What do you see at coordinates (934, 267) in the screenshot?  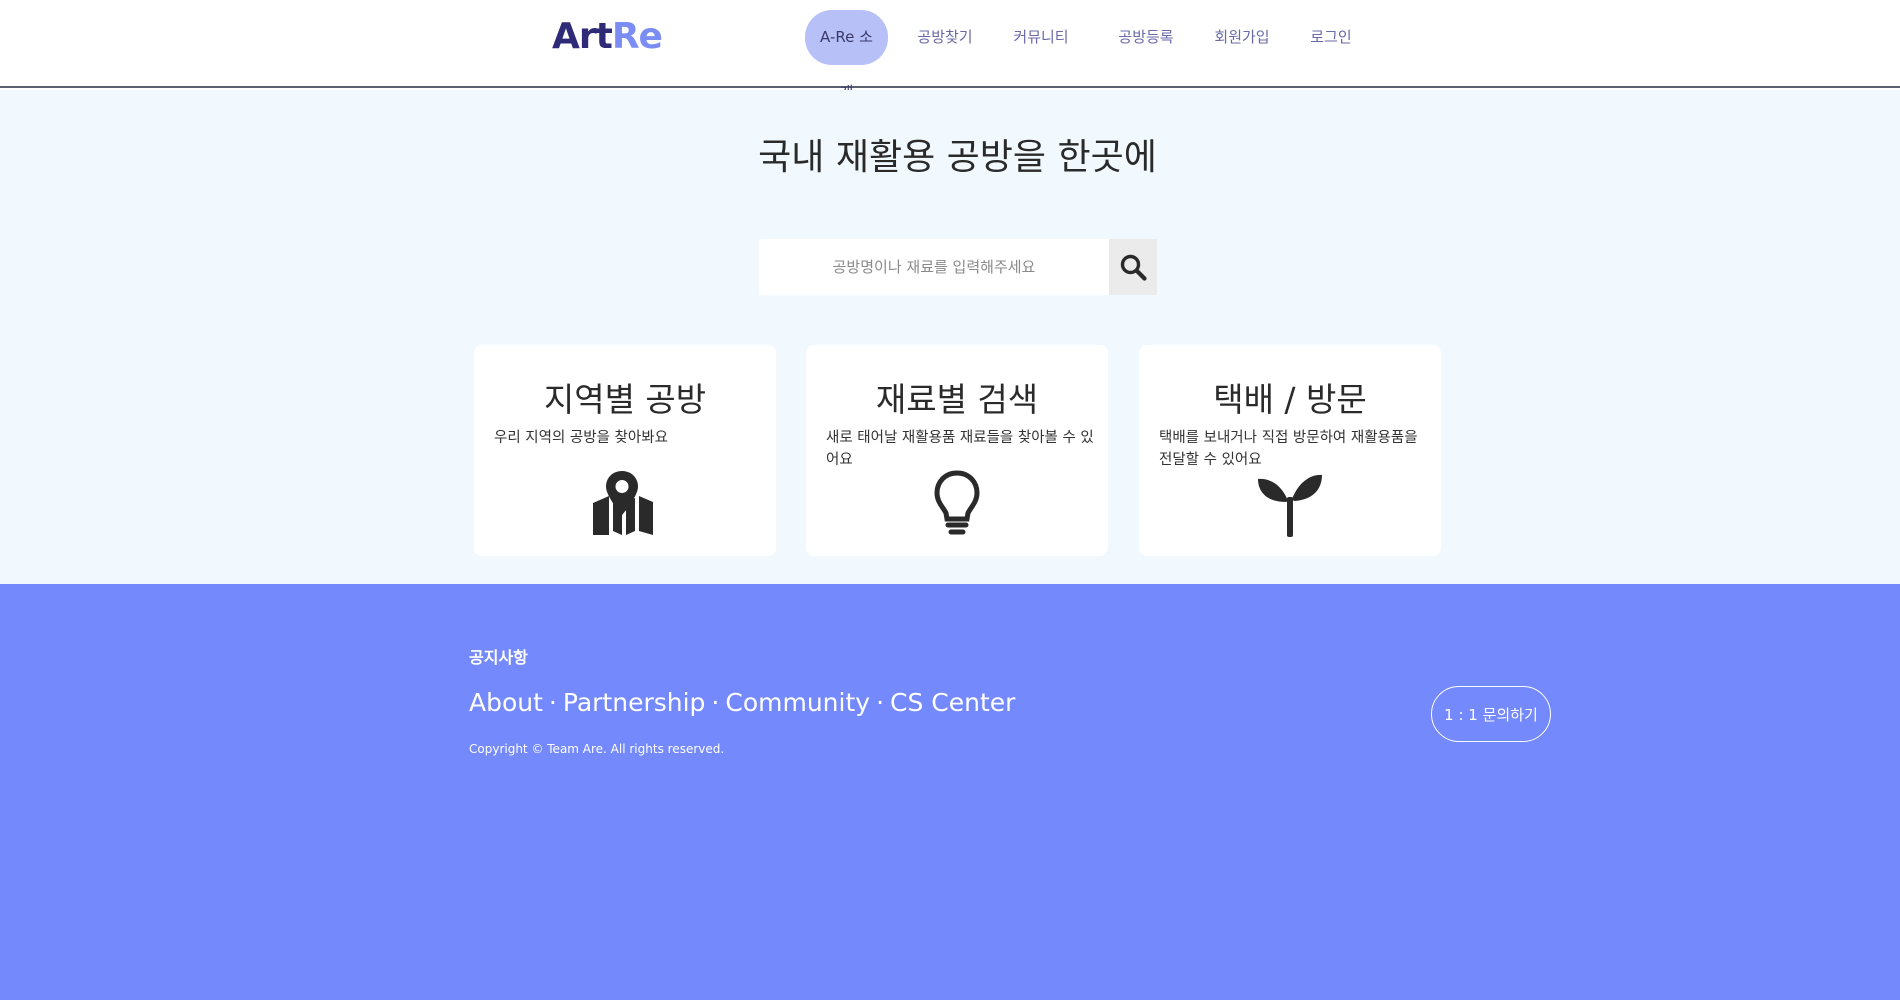 I see `search-input` at bounding box center [934, 267].